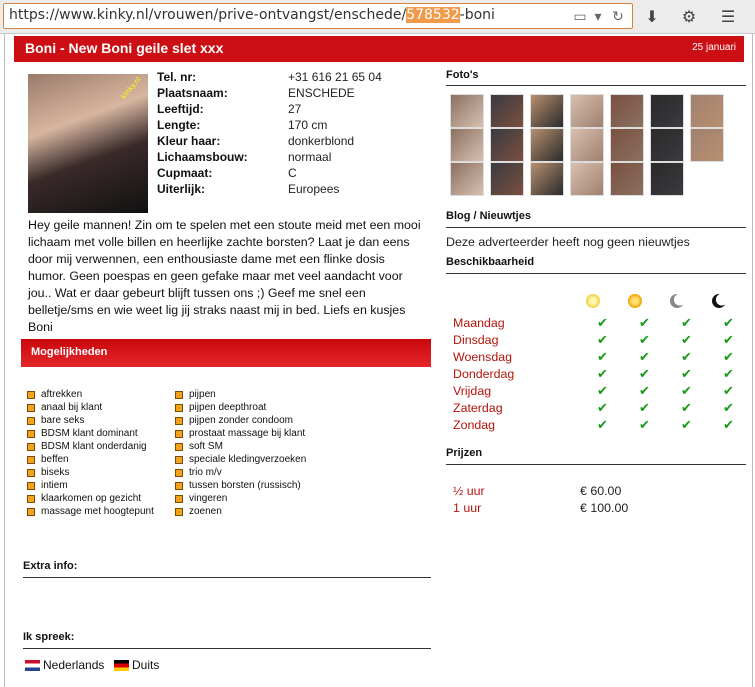 Image resolution: width=755 pixels, height=687 pixels. What do you see at coordinates (714, 47) in the screenshot?
I see `post-date: 25 januari` at bounding box center [714, 47].